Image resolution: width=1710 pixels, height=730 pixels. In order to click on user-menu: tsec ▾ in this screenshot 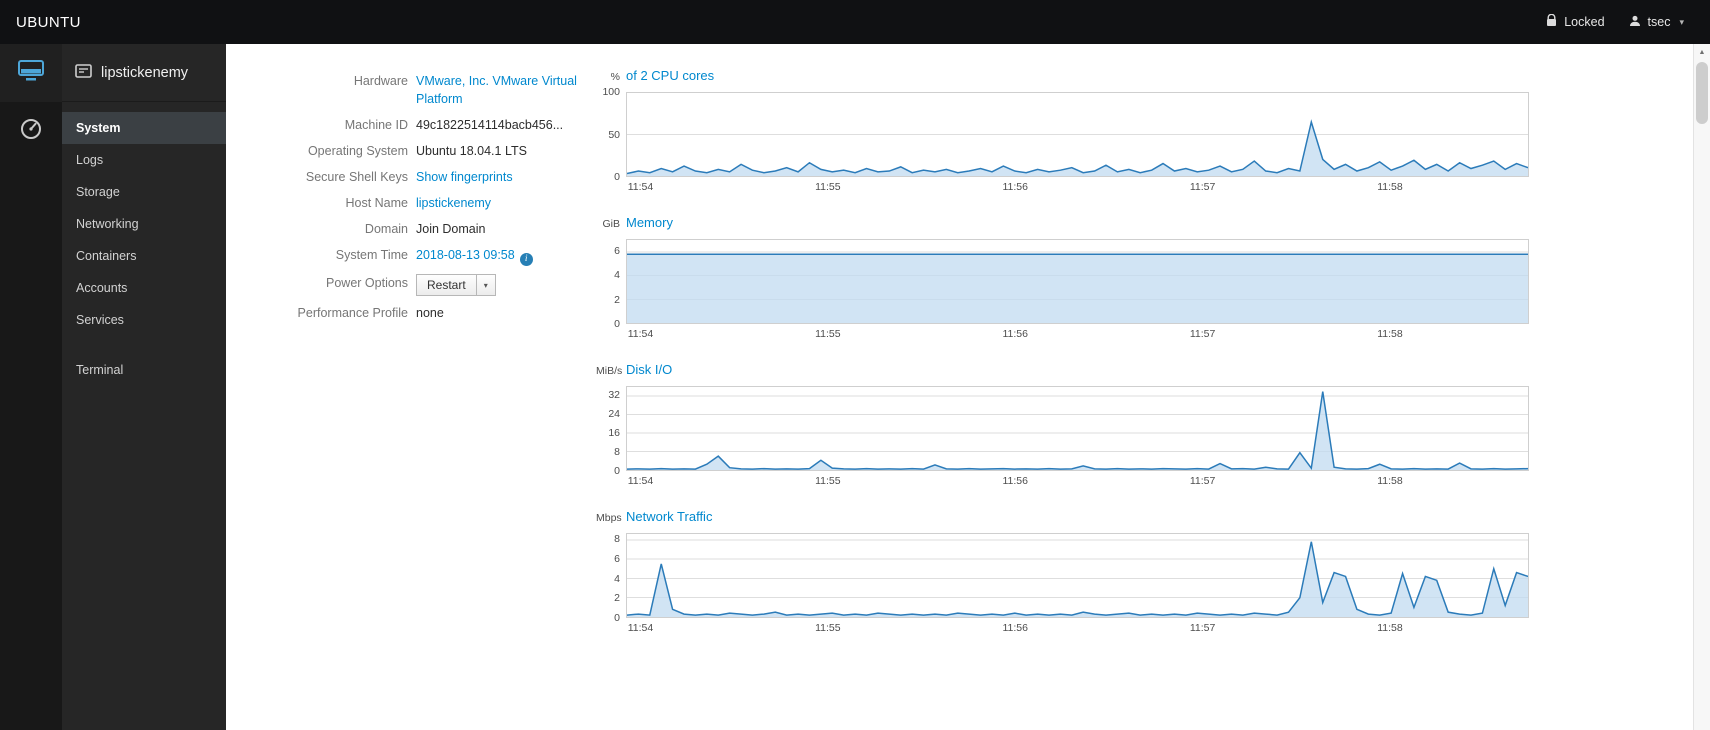, I will do `click(1656, 22)`.